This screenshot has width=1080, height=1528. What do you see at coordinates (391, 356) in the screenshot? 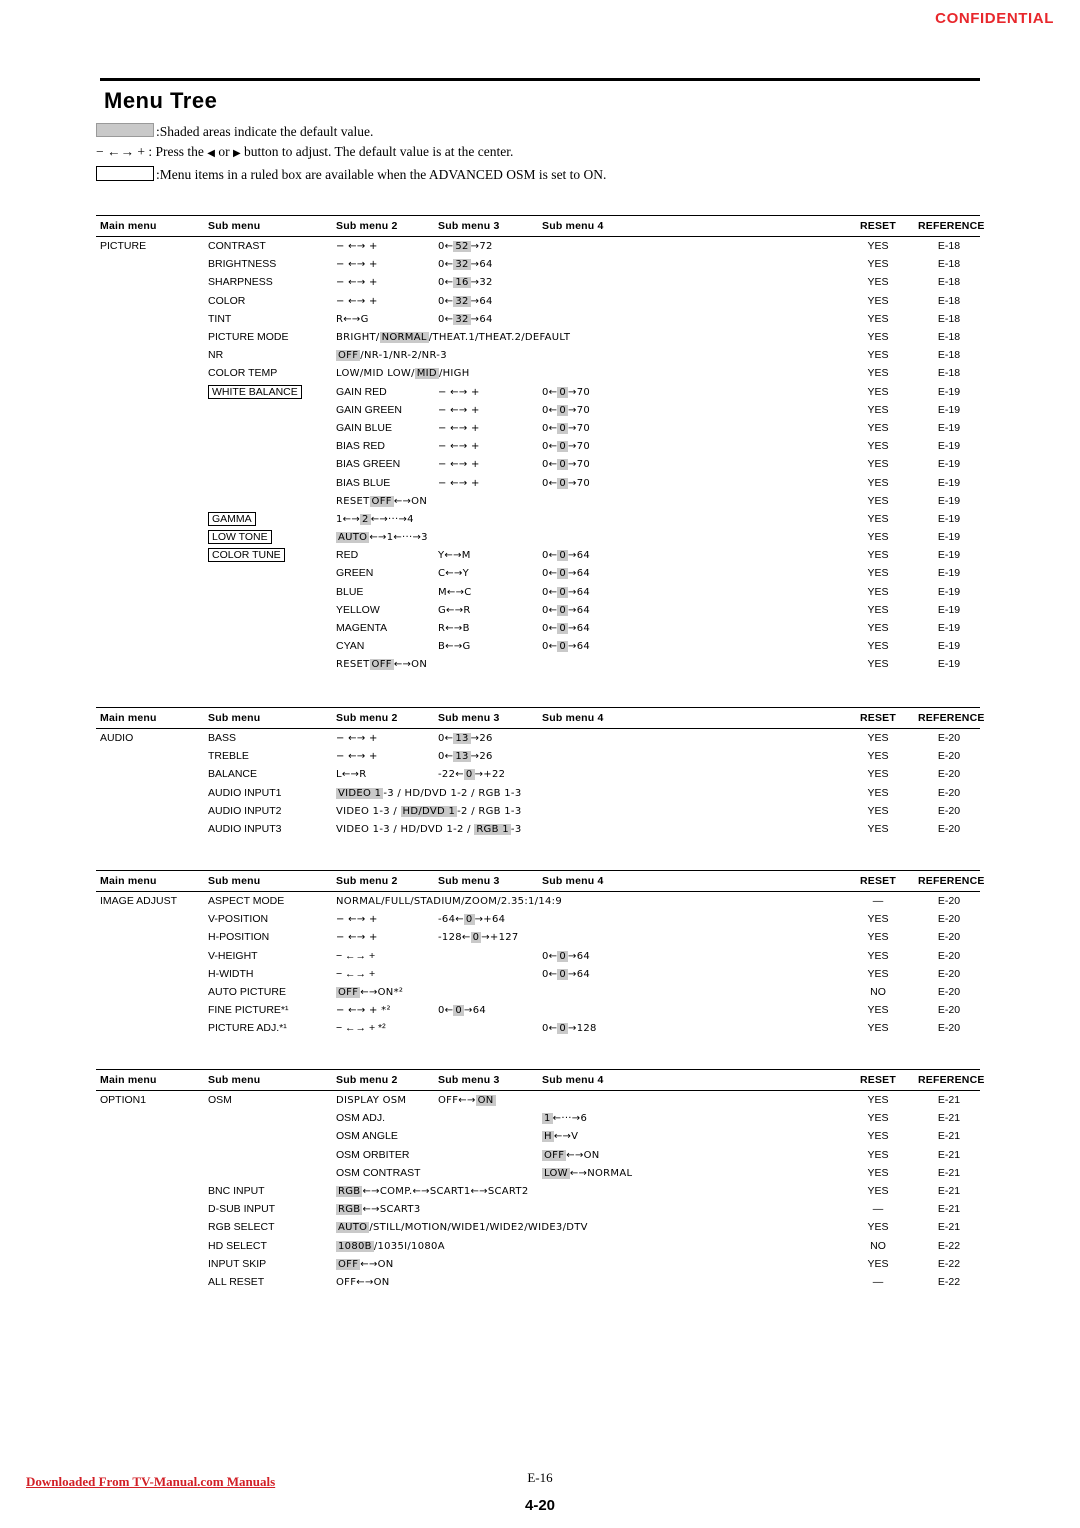
I see `cell-sub-menu-2: OFF/NR-1/NR-2/NR-3` at bounding box center [391, 356].